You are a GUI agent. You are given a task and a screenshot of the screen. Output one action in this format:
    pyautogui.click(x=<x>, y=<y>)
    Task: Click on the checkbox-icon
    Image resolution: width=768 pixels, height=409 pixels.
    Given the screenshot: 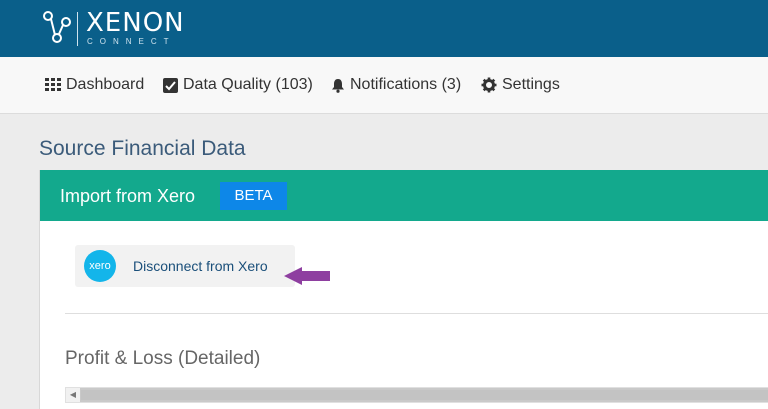 What is the action you would take?
    pyautogui.click(x=170, y=85)
    